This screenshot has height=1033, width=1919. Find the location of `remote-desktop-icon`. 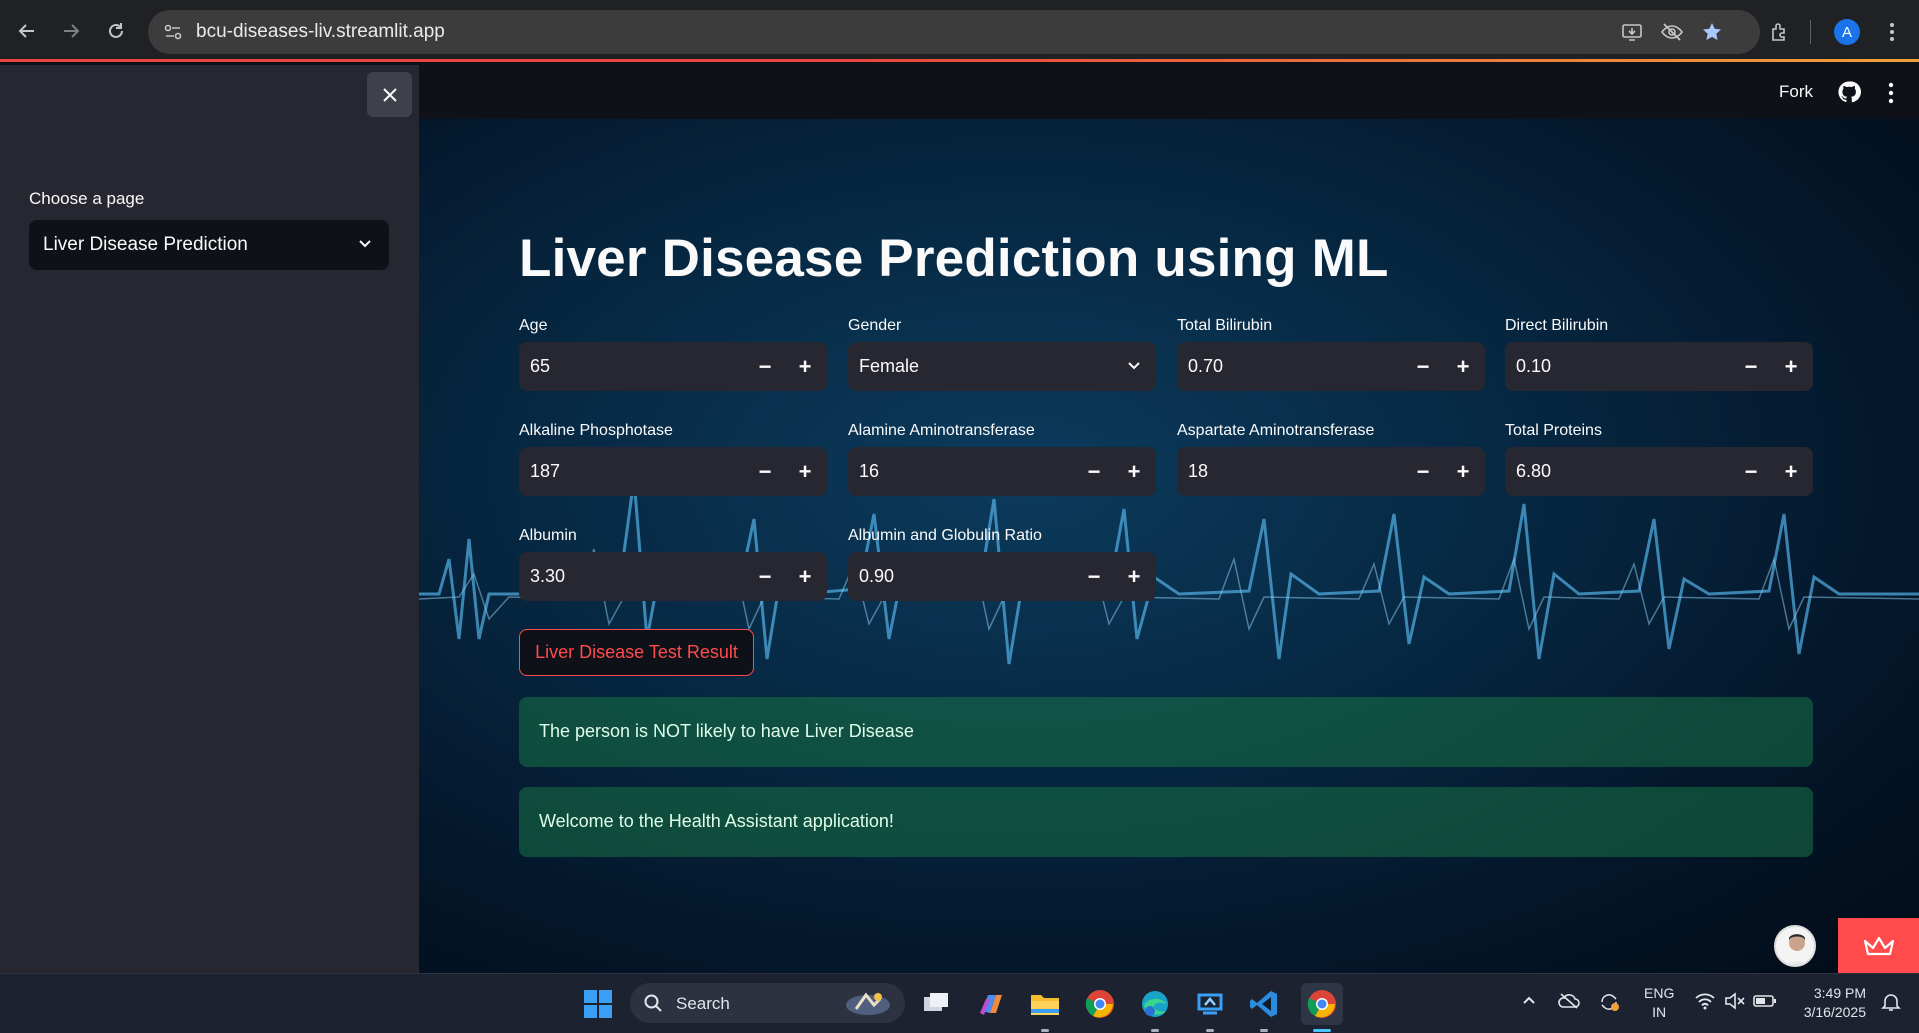

remote-desktop-icon is located at coordinates (1210, 1004).